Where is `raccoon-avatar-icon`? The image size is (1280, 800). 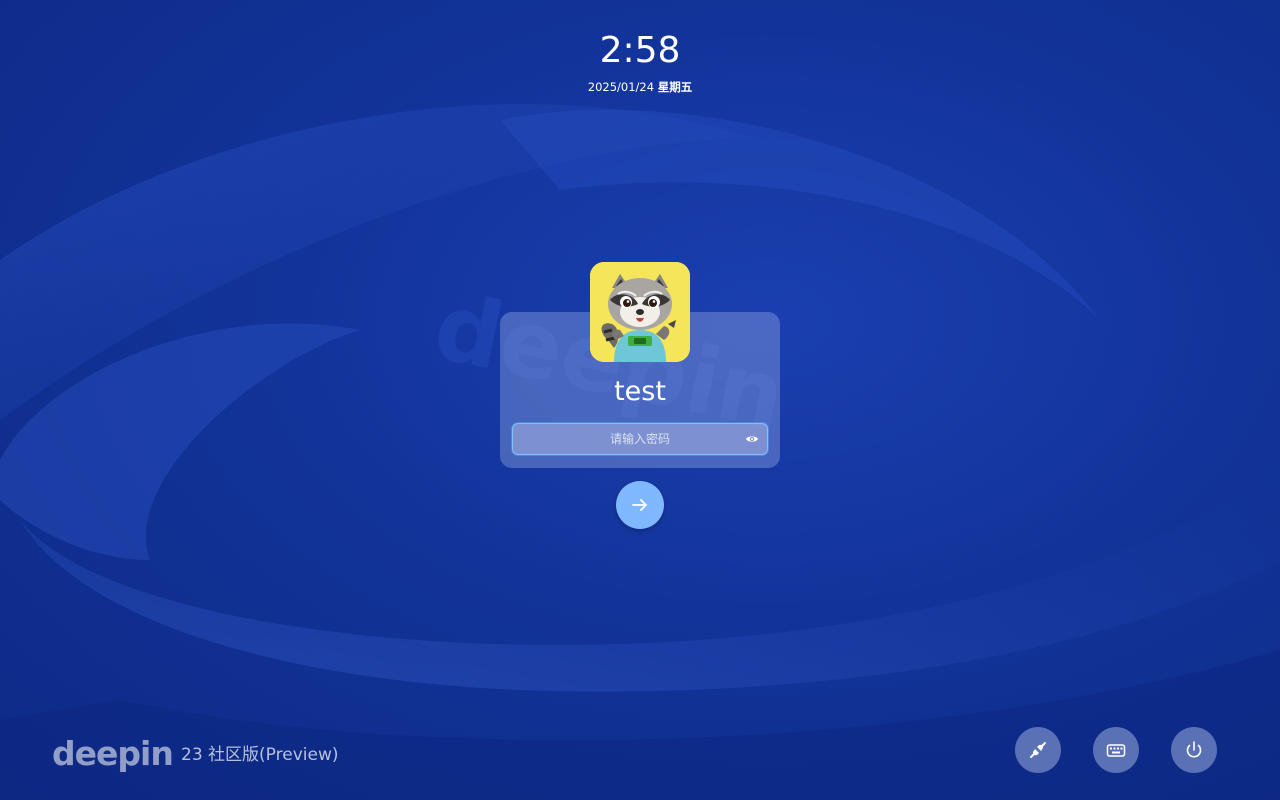 raccoon-avatar-icon is located at coordinates (640, 312).